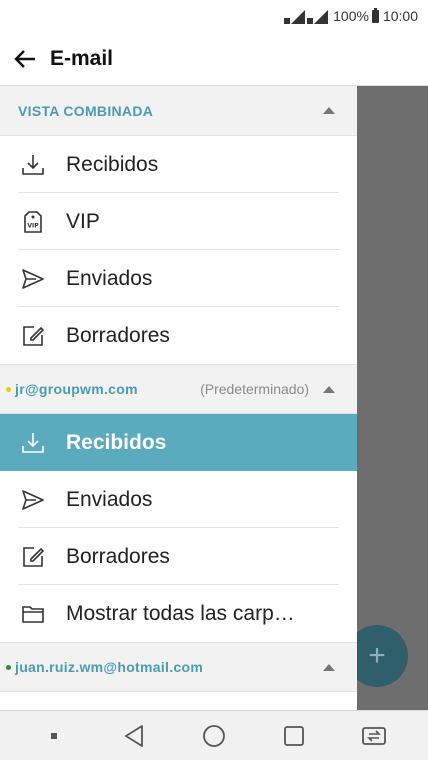  I want to click on back-arrow-icon, so click(25, 59).